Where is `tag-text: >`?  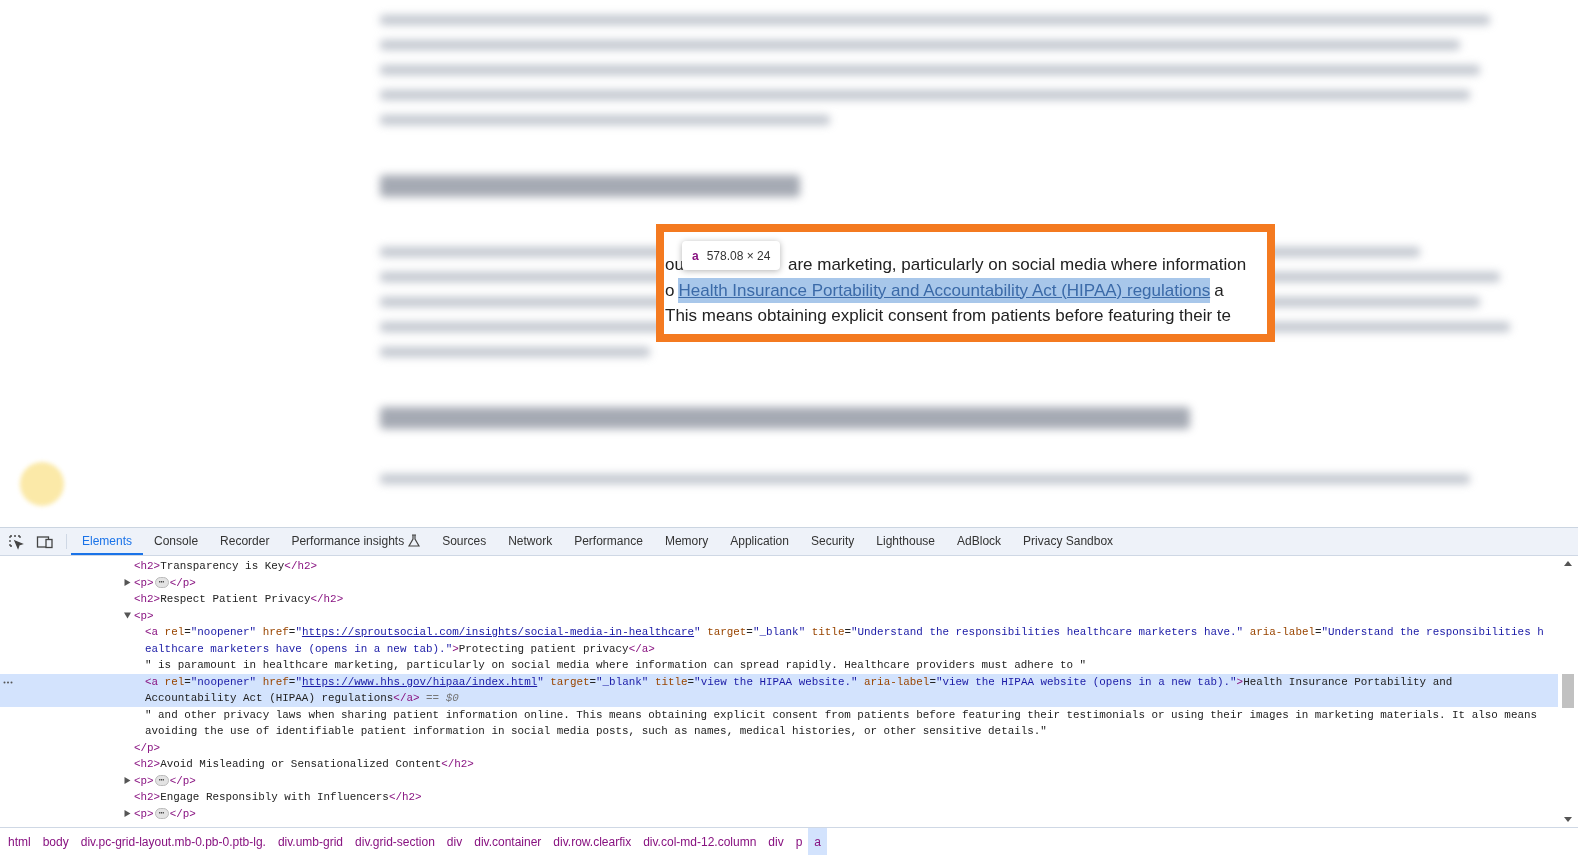
tag-text: > is located at coordinates (1240, 681).